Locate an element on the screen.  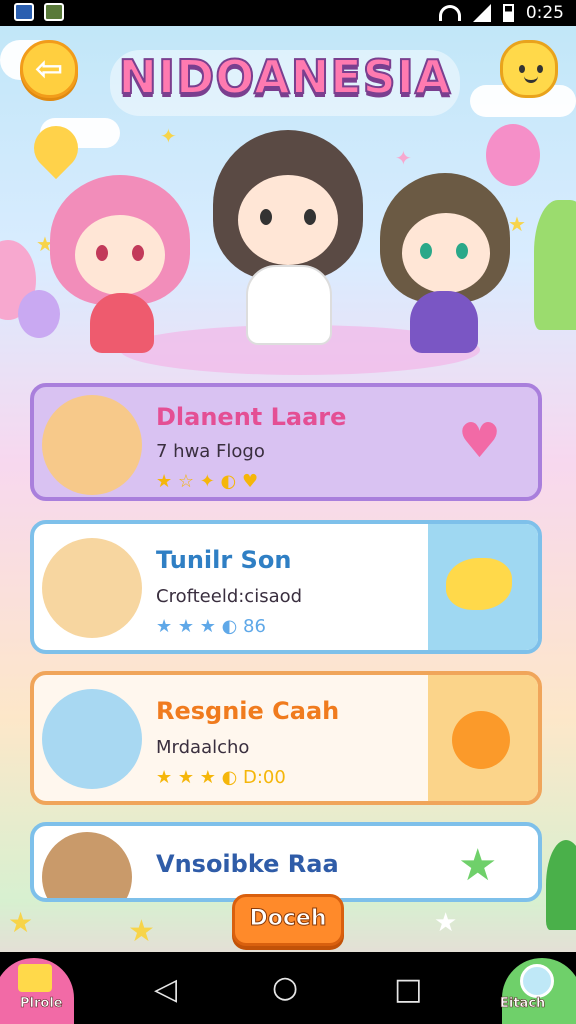
search-label: Eitach is located at coordinates (523, 1004).